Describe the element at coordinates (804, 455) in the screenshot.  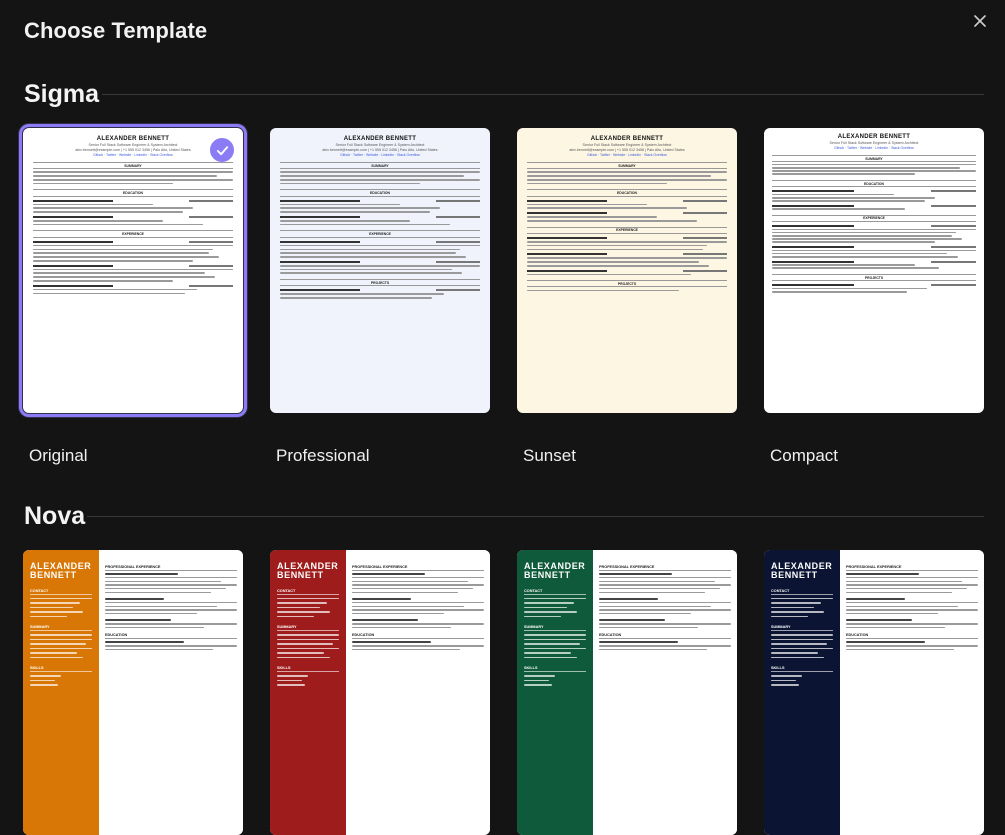
I see `template-label: Compact` at that location.